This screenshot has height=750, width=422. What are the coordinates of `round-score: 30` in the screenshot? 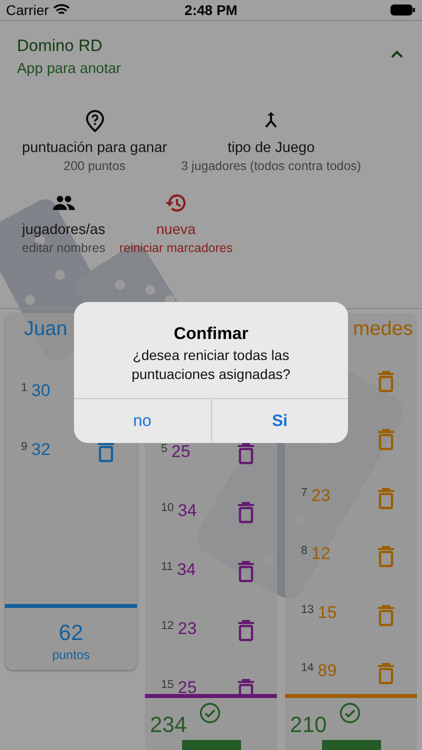 It's located at (40, 390).